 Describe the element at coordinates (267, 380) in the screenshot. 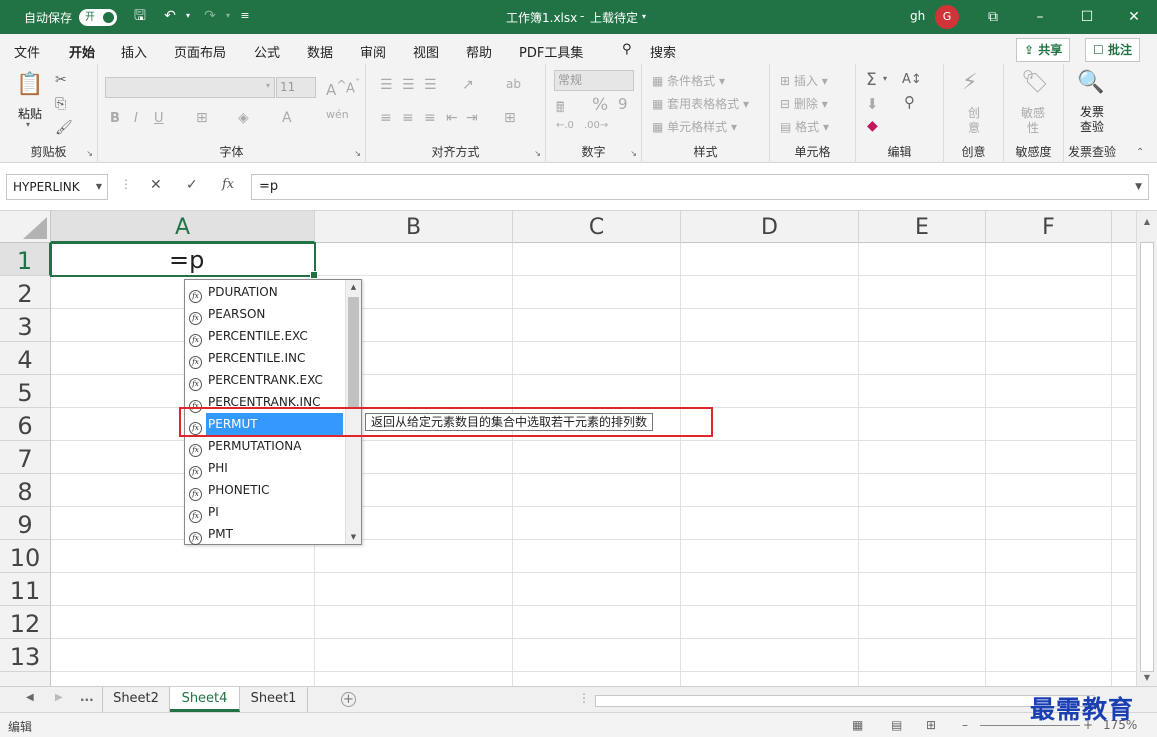

I see `autocomplete-item: fx PERCENTRANK.EXC` at that location.